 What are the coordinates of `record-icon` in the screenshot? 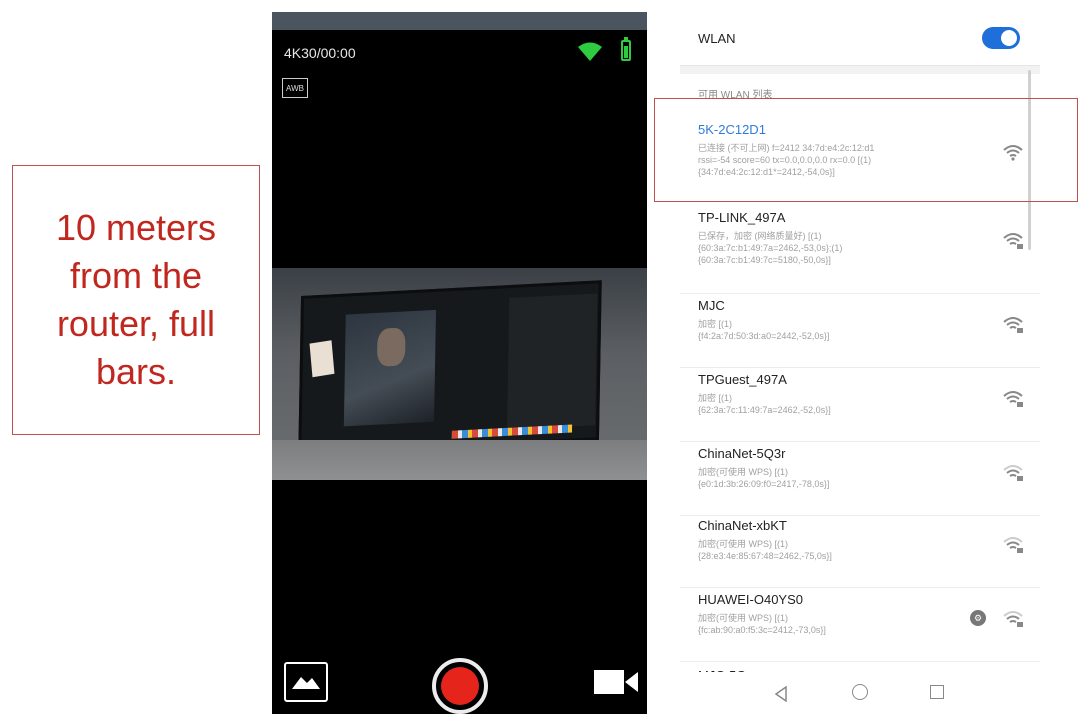 It's located at (460, 686).